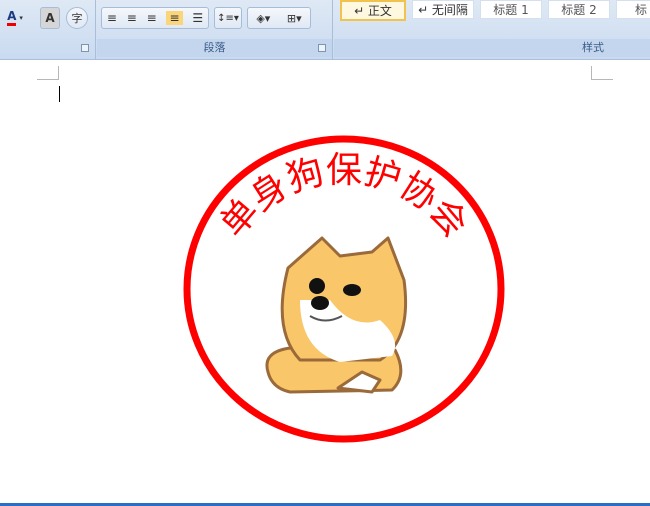 This screenshot has width=650, height=506. I want to click on borders-button: ⊞▾, so click(294, 18).